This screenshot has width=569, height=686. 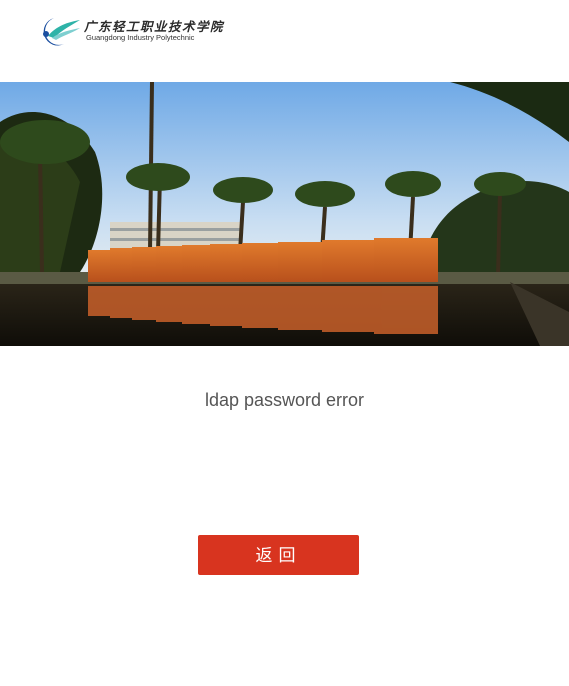 I want to click on school-name-english: Guangdong Industry Polytechnic, so click(x=140, y=37).